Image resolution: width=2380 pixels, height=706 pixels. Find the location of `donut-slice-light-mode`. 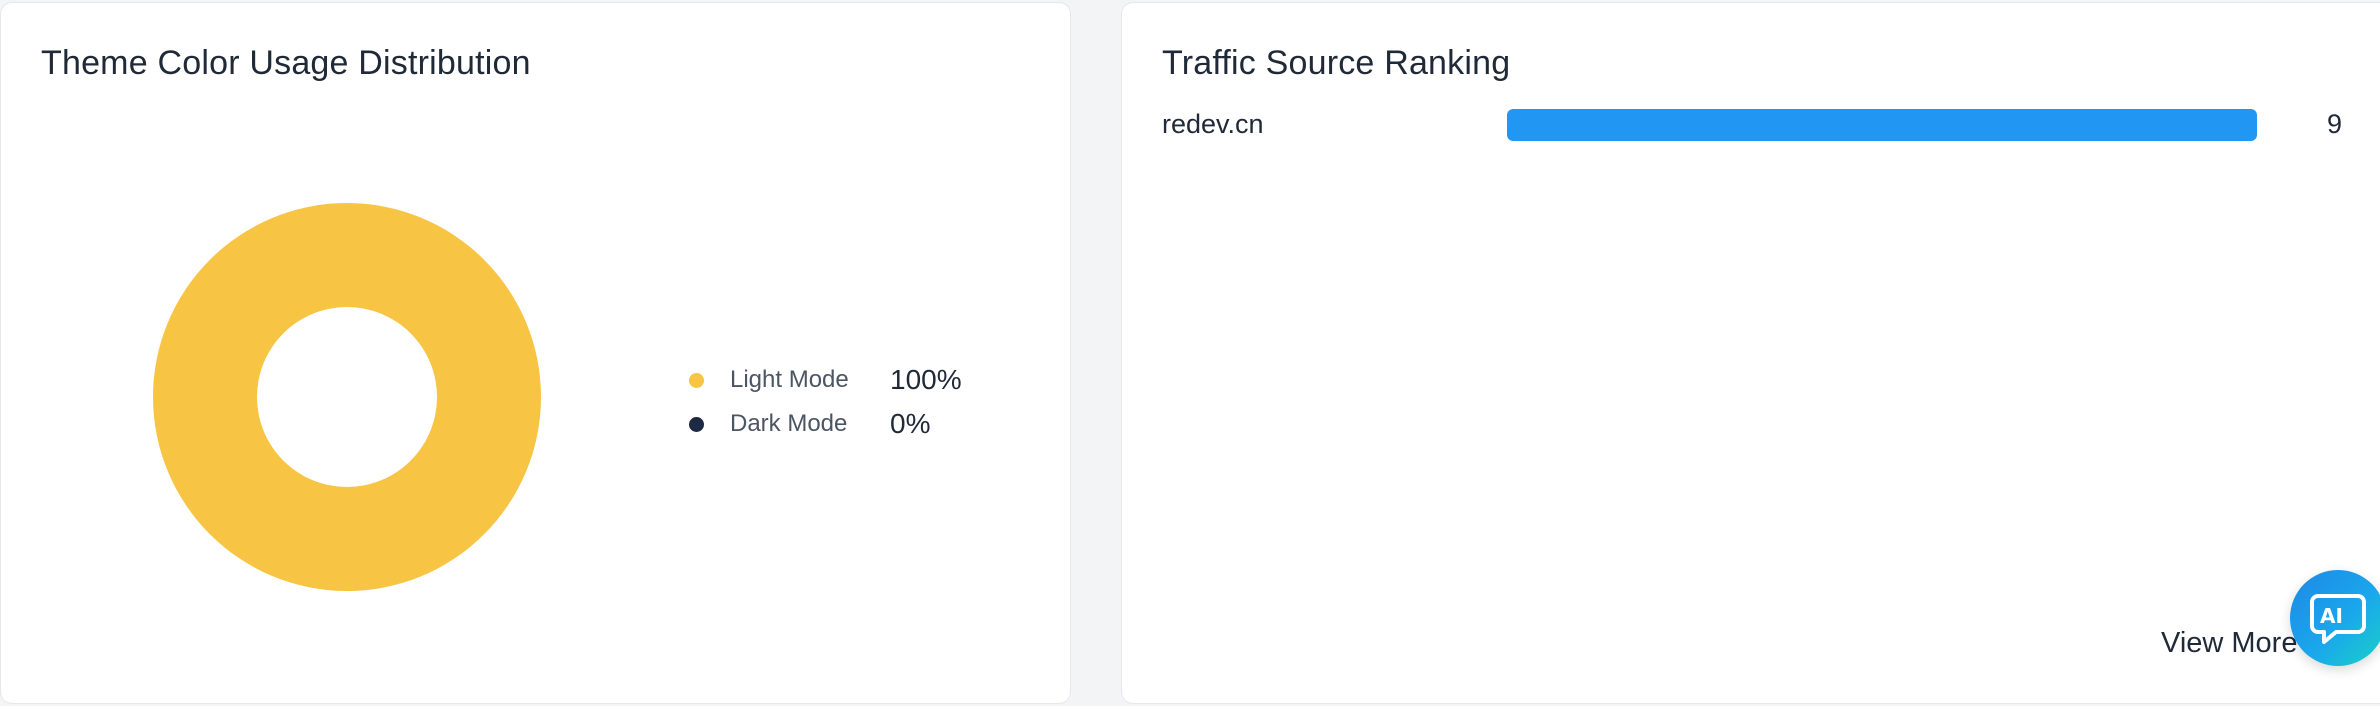

donut-slice-light-mode is located at coordinates (347, 397).